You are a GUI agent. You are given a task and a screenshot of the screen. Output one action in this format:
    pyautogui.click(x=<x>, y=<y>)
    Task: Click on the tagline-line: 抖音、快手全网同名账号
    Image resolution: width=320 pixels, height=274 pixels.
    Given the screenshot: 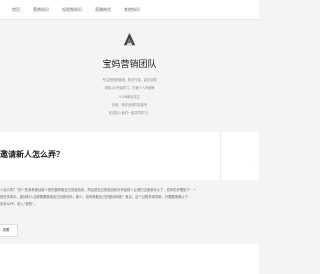 What is the action you would take?
    pyautogui.click(x=129, y=105)
    